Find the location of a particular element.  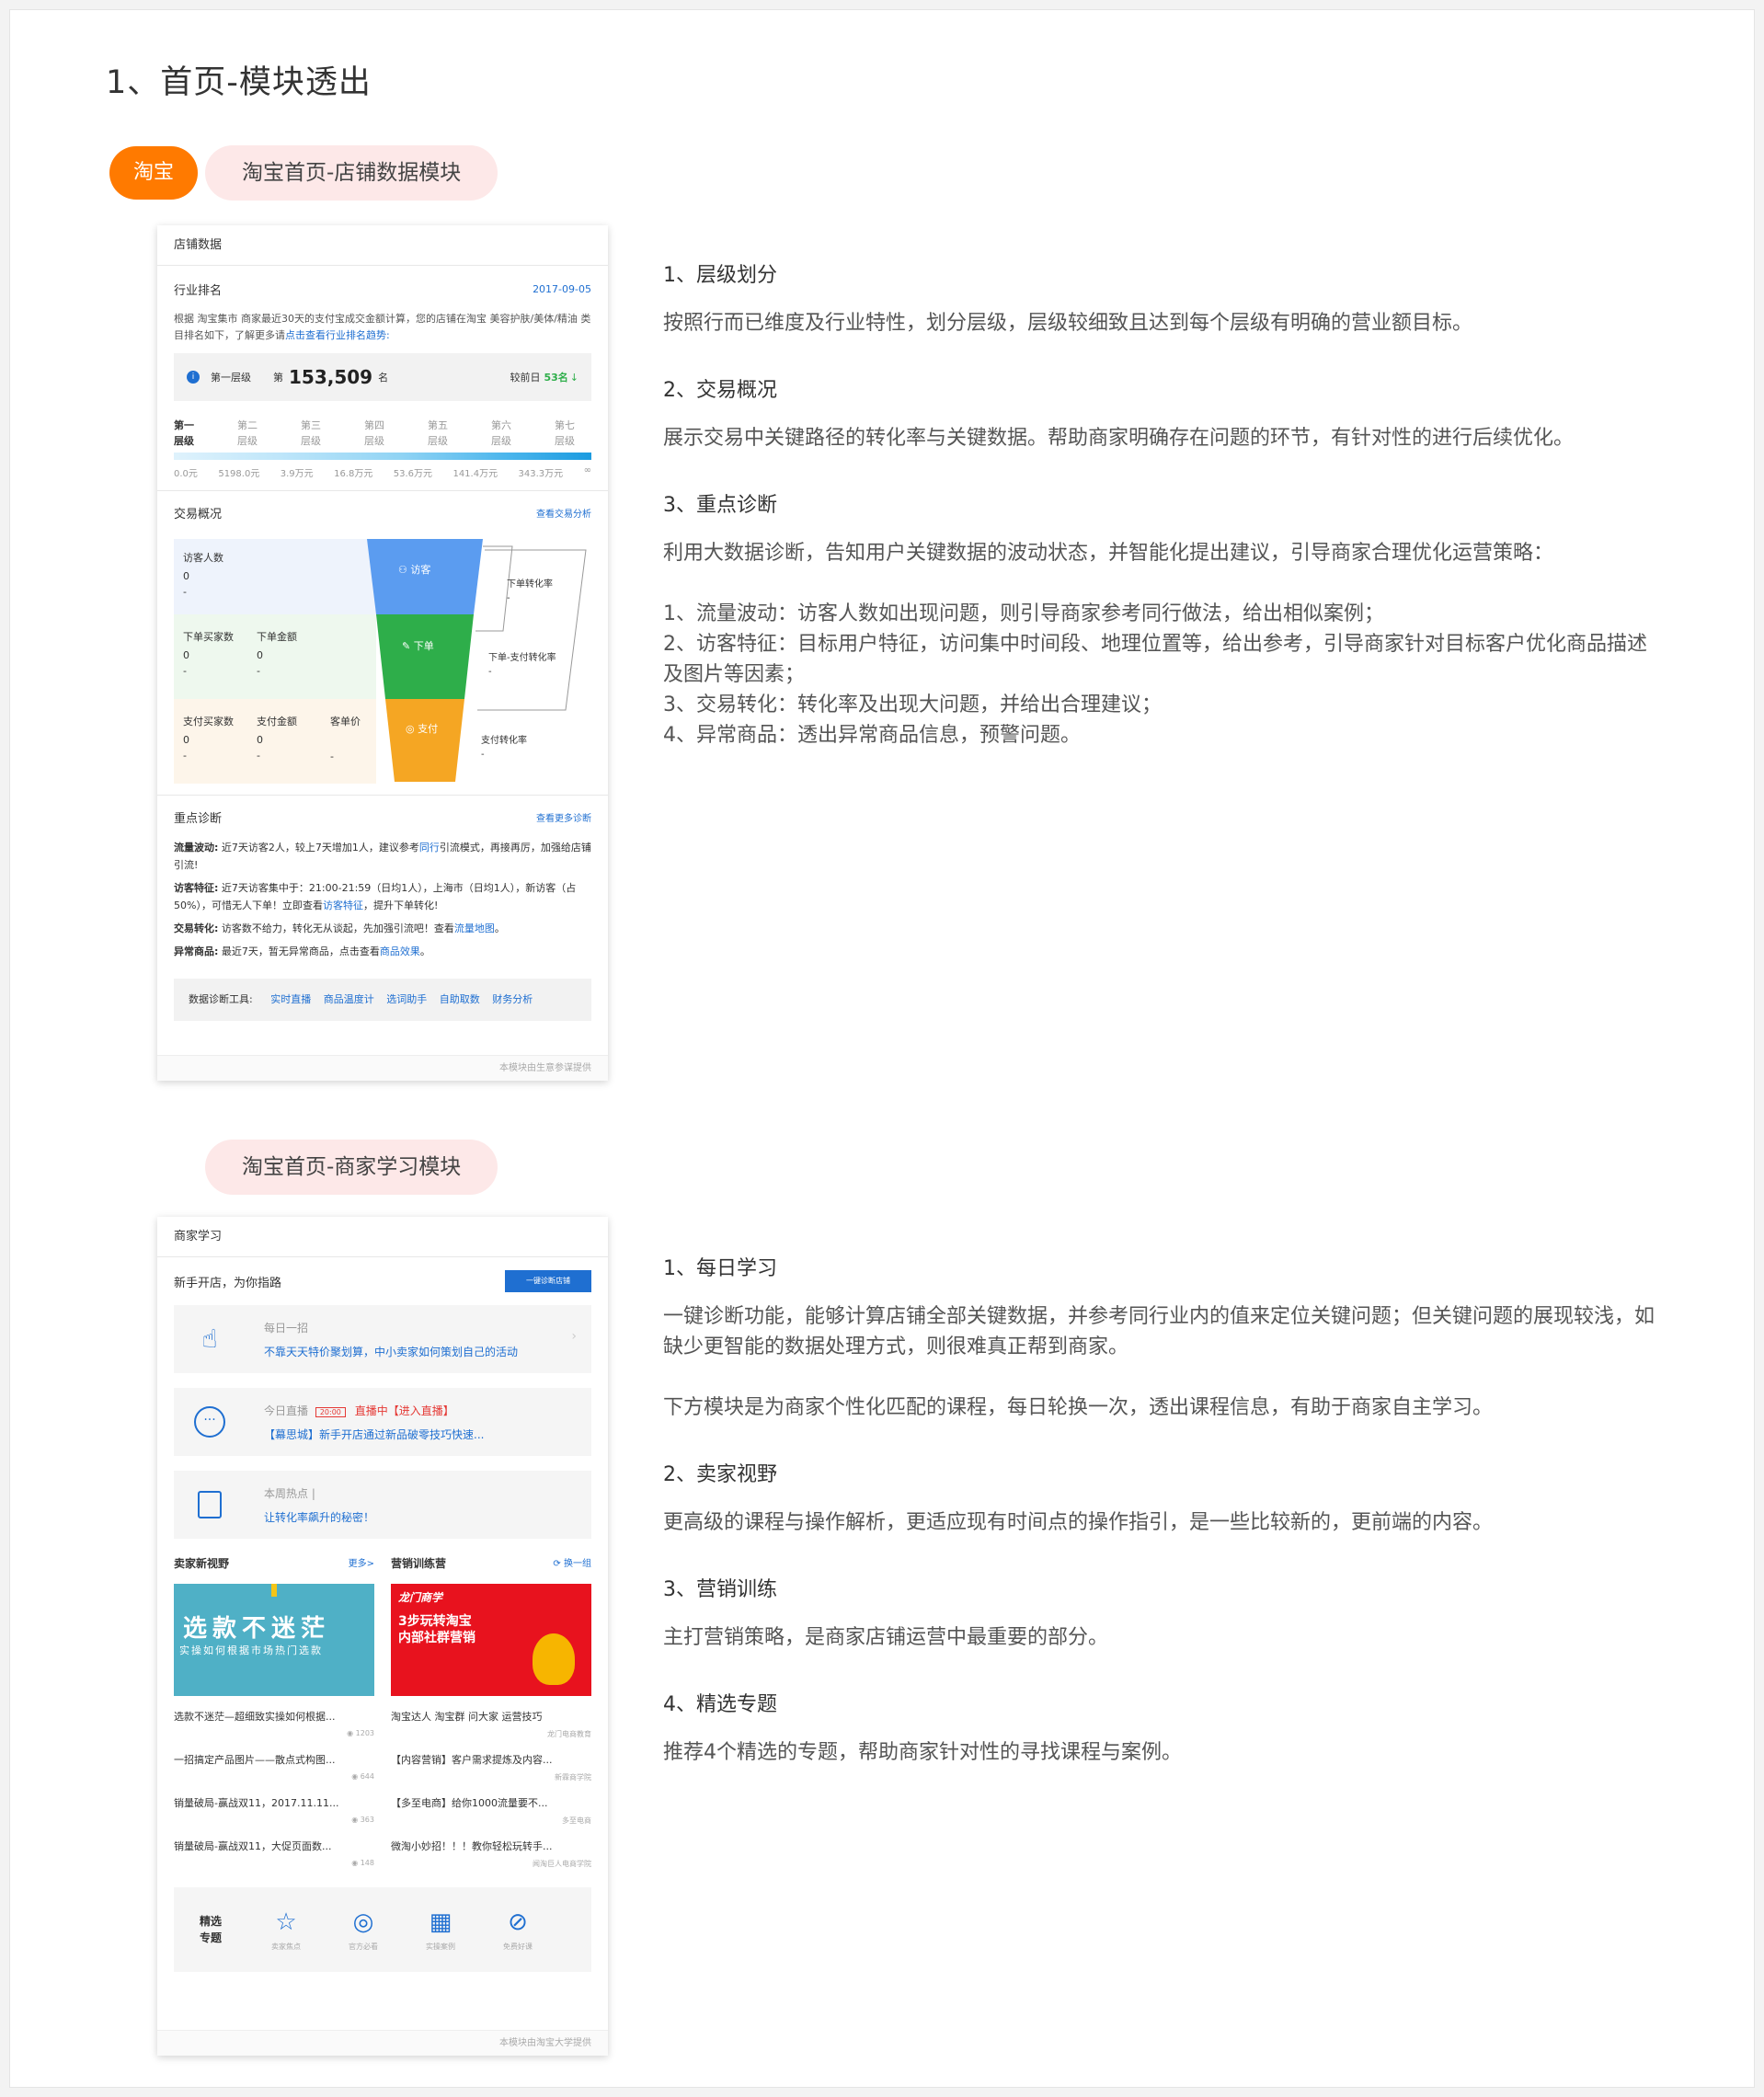

industry-title: 行业排名 is located at coordinates (198, 291).